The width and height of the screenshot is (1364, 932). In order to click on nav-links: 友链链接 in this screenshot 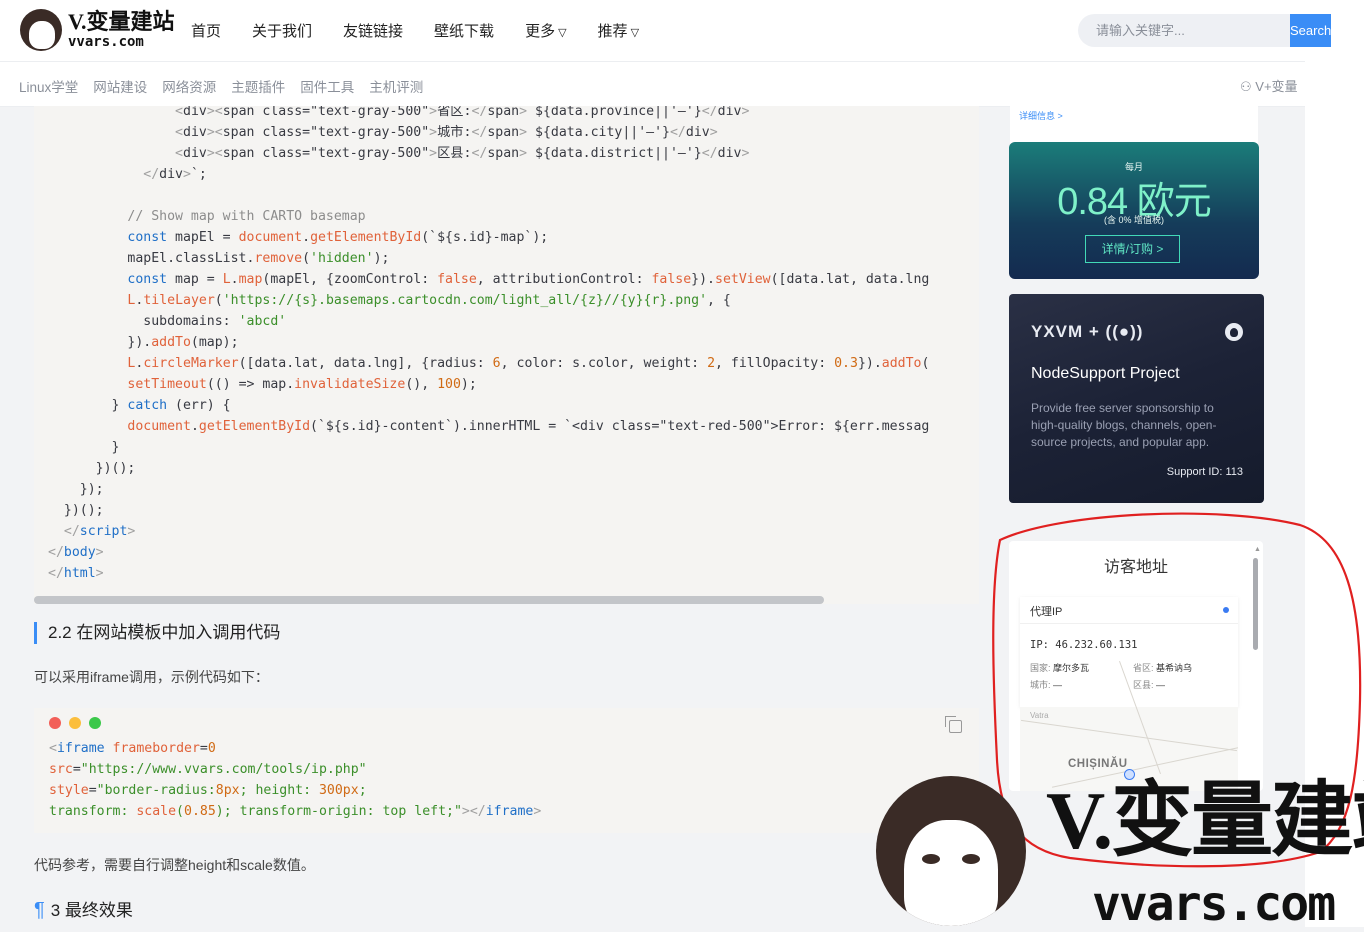, I will do `click(373, 30)`.